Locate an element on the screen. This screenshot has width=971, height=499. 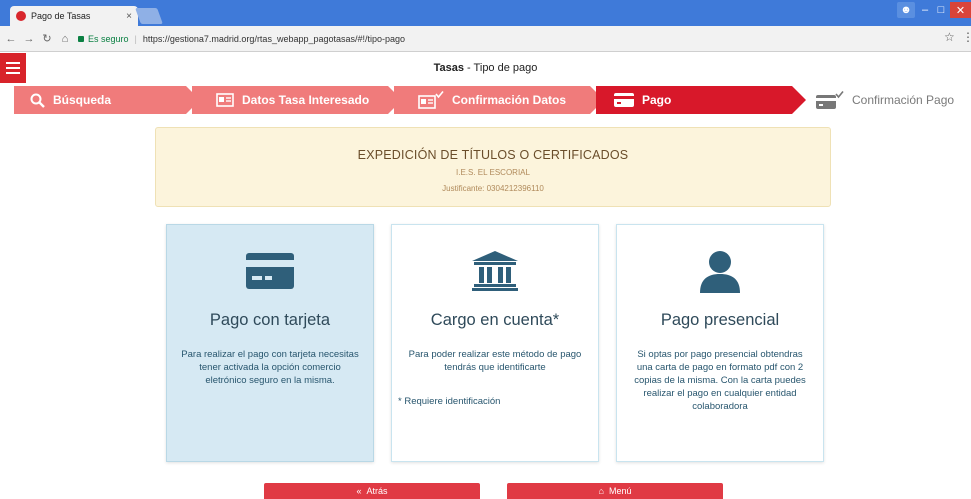
menu-button: ⌂ Menú is located at coordinates (615, 491).